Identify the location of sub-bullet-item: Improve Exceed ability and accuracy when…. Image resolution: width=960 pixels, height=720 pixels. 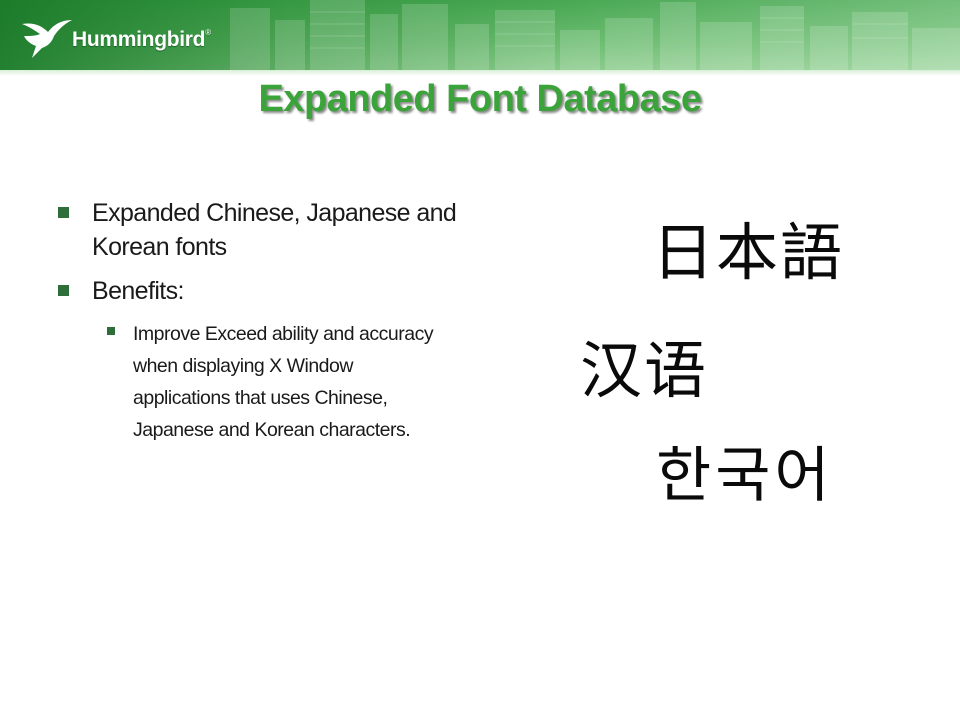
(292, 382).